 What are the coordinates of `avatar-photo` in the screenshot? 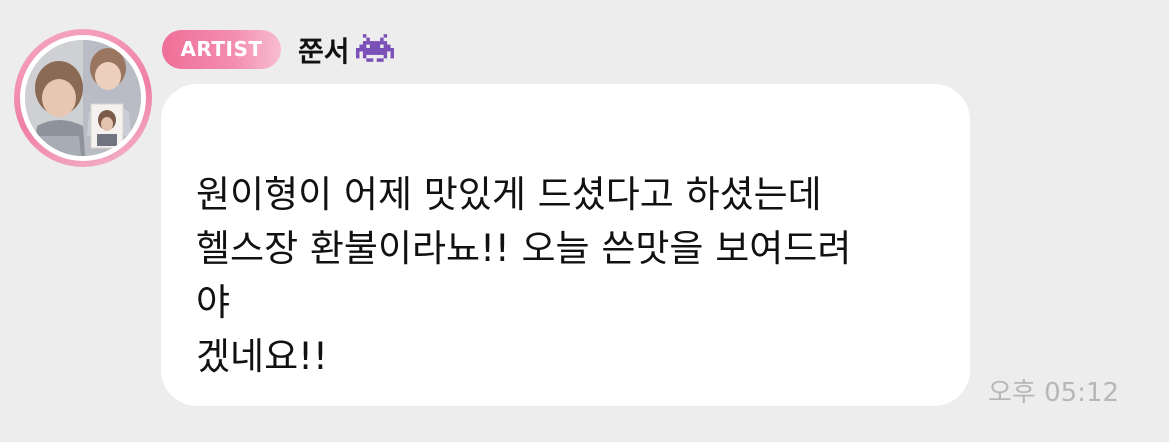 It's located at (83, 98).